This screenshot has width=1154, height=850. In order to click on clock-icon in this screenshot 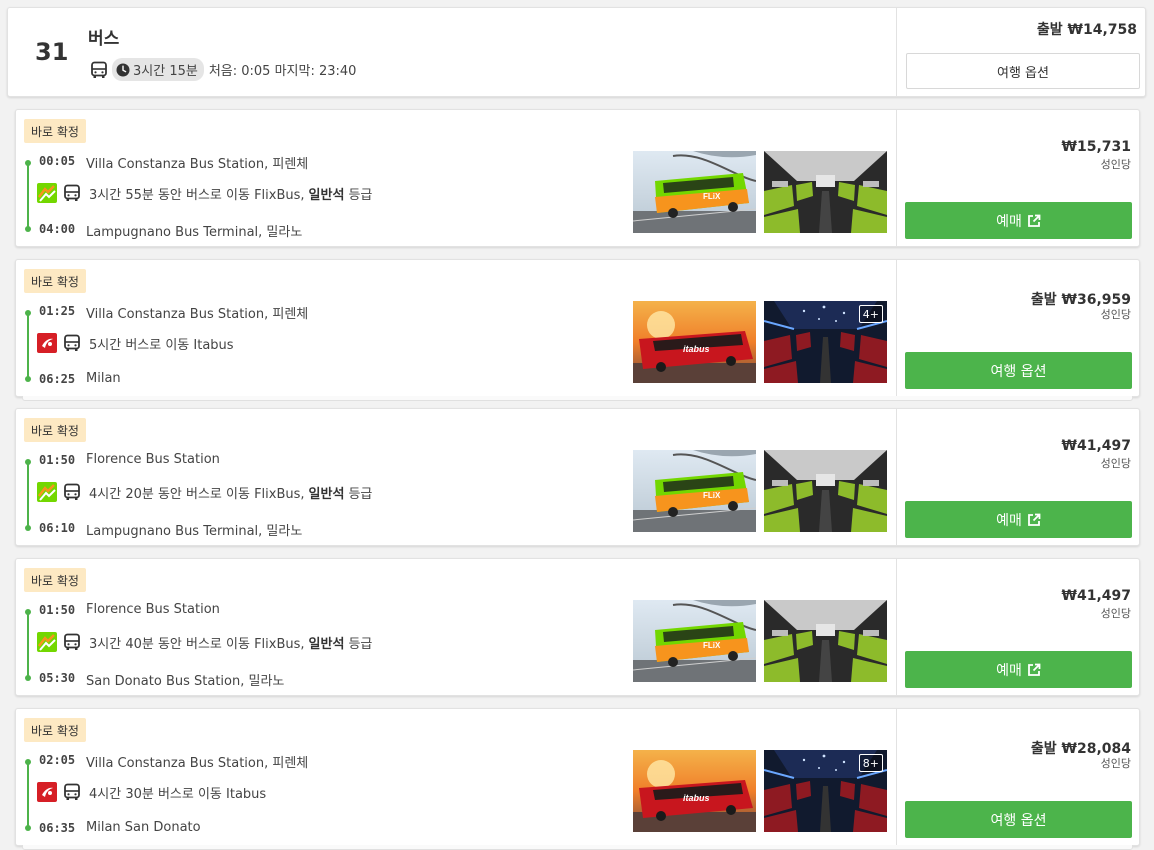, I will do `click(123, 69)`.